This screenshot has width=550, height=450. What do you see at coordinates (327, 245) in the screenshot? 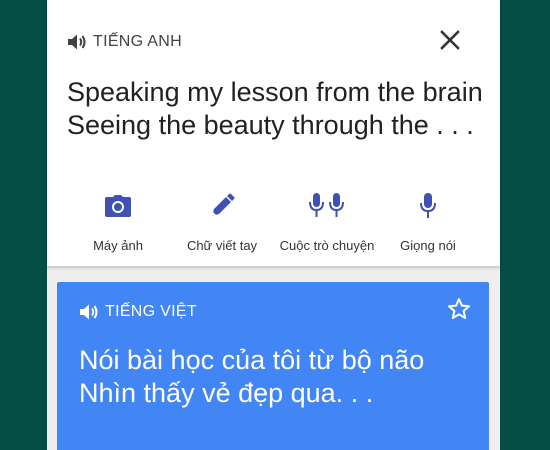
I see `tool-label-conversation: Cuộc trò chuyện` at bounding box center [327, 245].